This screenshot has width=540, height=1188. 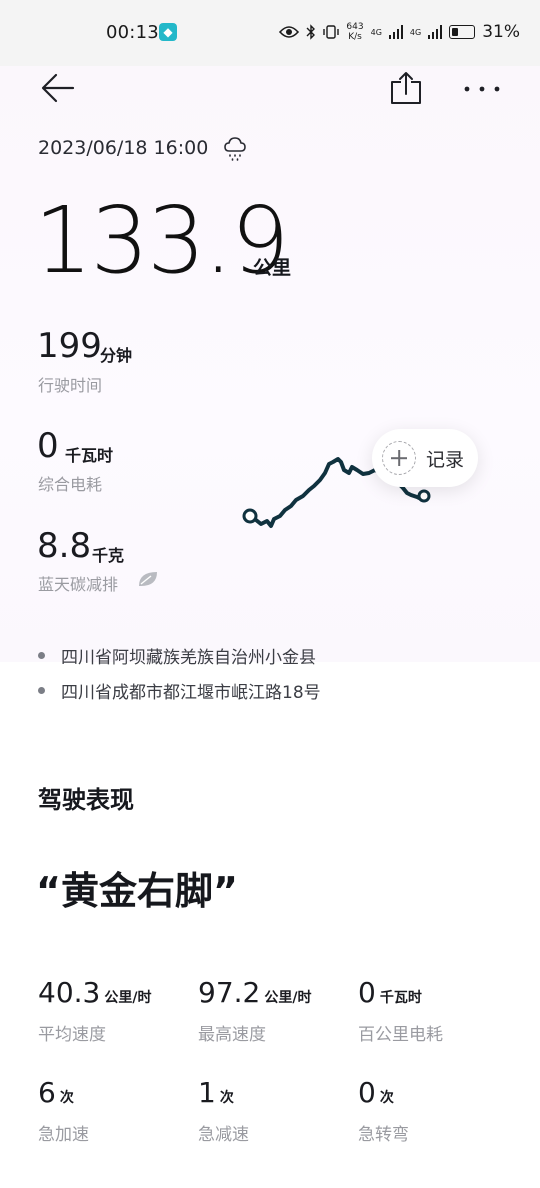 I want to click on driving-performance-title: 驾驶表现, so click(x=86, y=800).